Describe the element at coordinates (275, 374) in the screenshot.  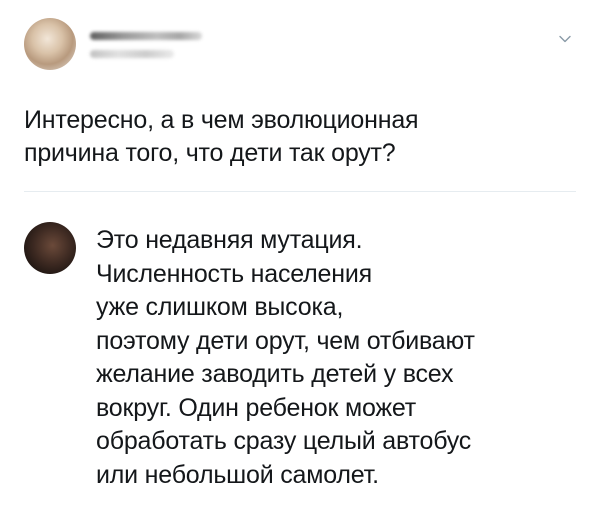
I see `reply-text-line: желание заводить детей у всех` at that location.